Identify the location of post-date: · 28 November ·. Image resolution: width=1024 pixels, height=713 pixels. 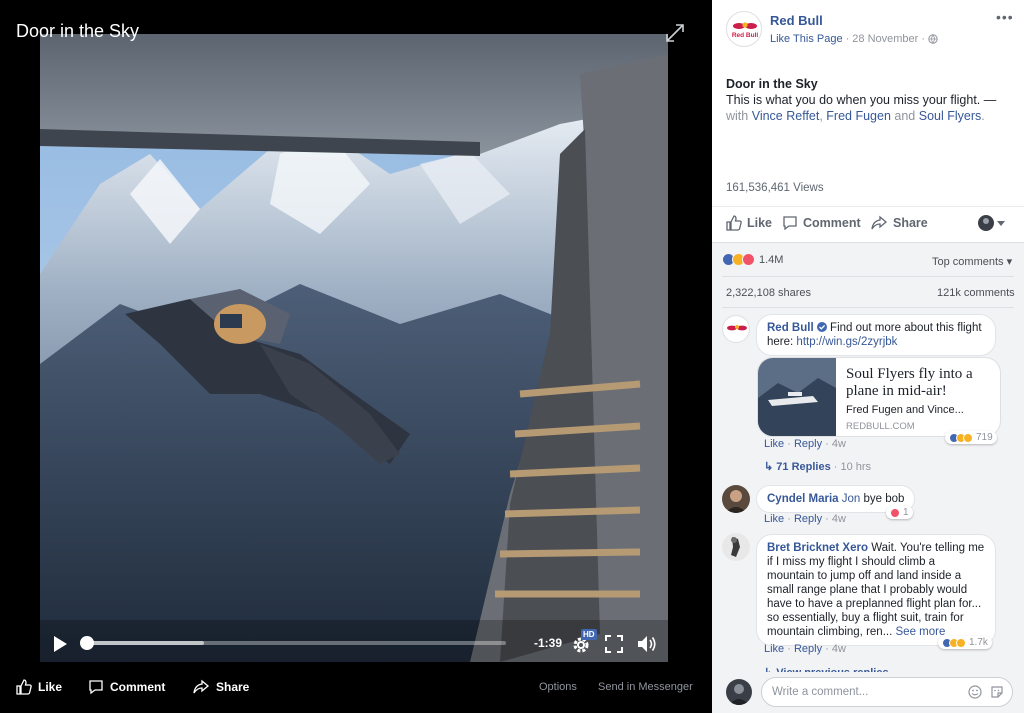
(885, 39).